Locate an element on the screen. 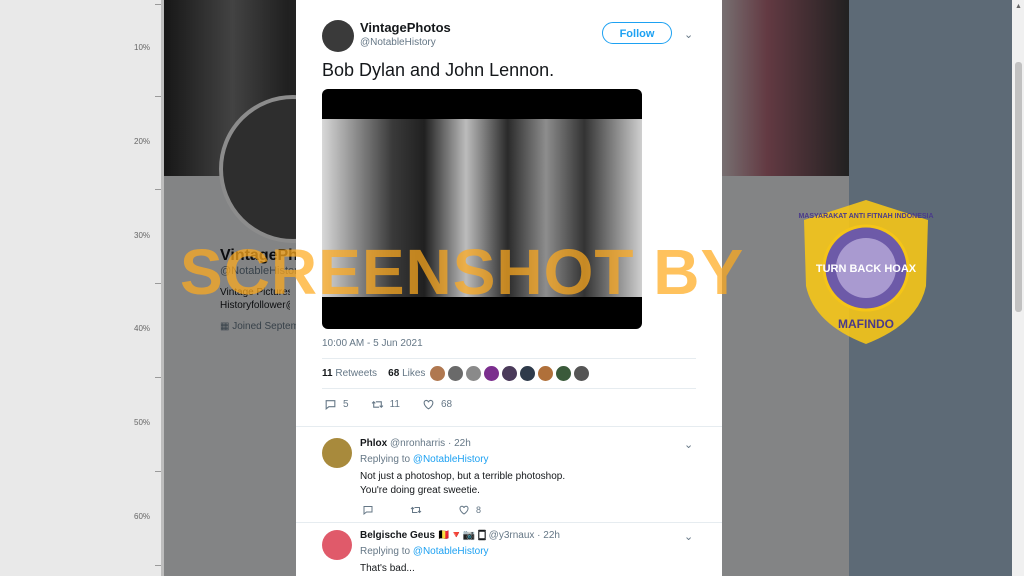 This screenshot has height=576, width=1024. reply-meta: Belgische Geus 🇧🇪🔻📷 🀆 @y3rnaux · 22h is located at coordinates (460, 535).